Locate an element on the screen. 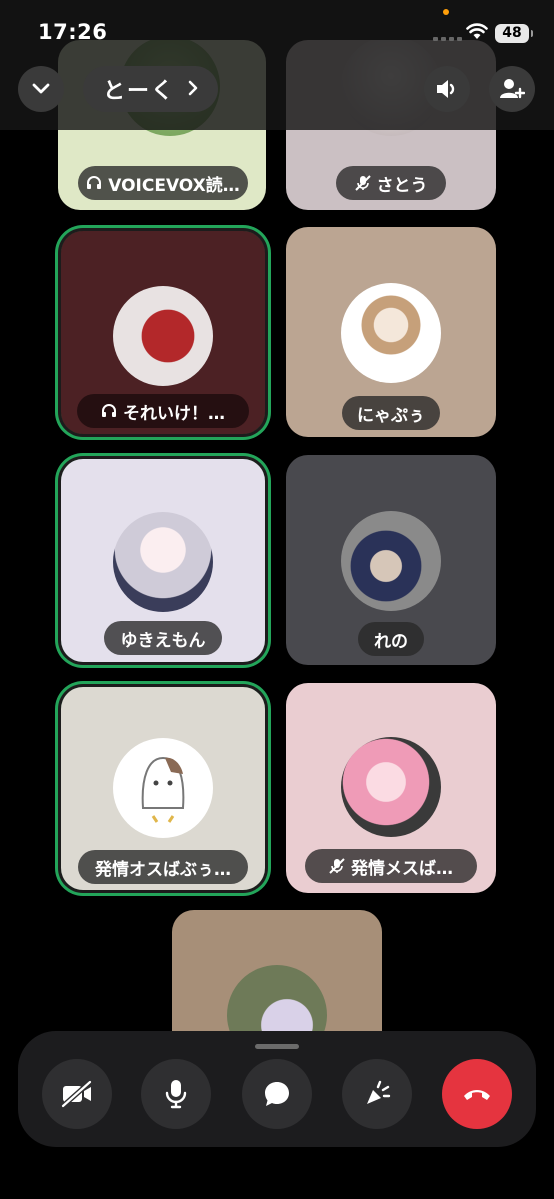 This screenshot has width=554, height=1199. status-bar: 17:26 48 is located at coordinates (277, 31).